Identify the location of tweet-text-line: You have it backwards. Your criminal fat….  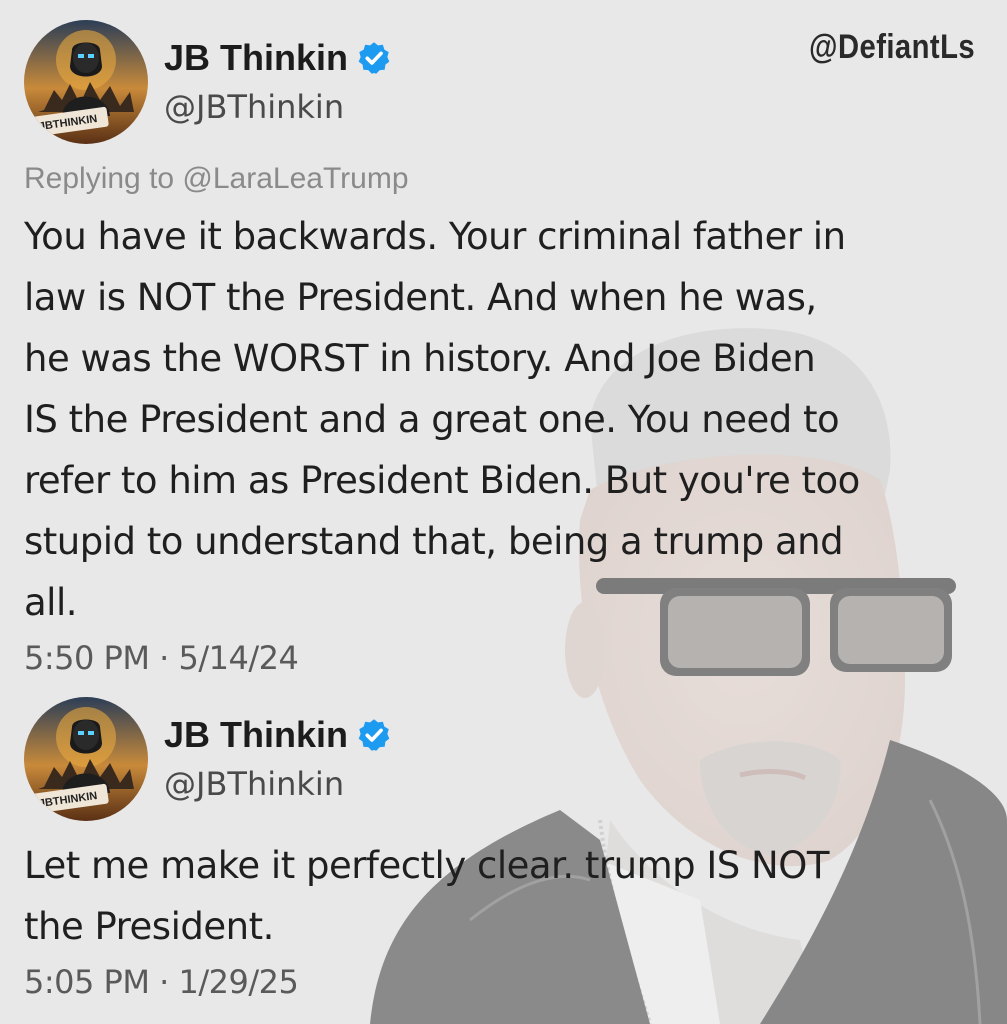
(435, 236).